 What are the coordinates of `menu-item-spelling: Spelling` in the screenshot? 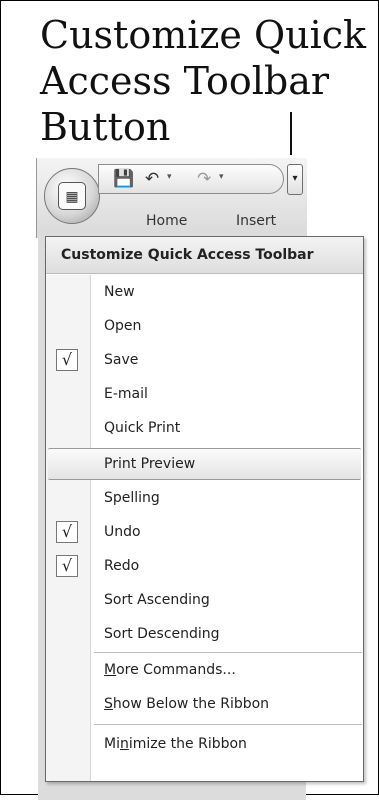 It's located at (204, 498).